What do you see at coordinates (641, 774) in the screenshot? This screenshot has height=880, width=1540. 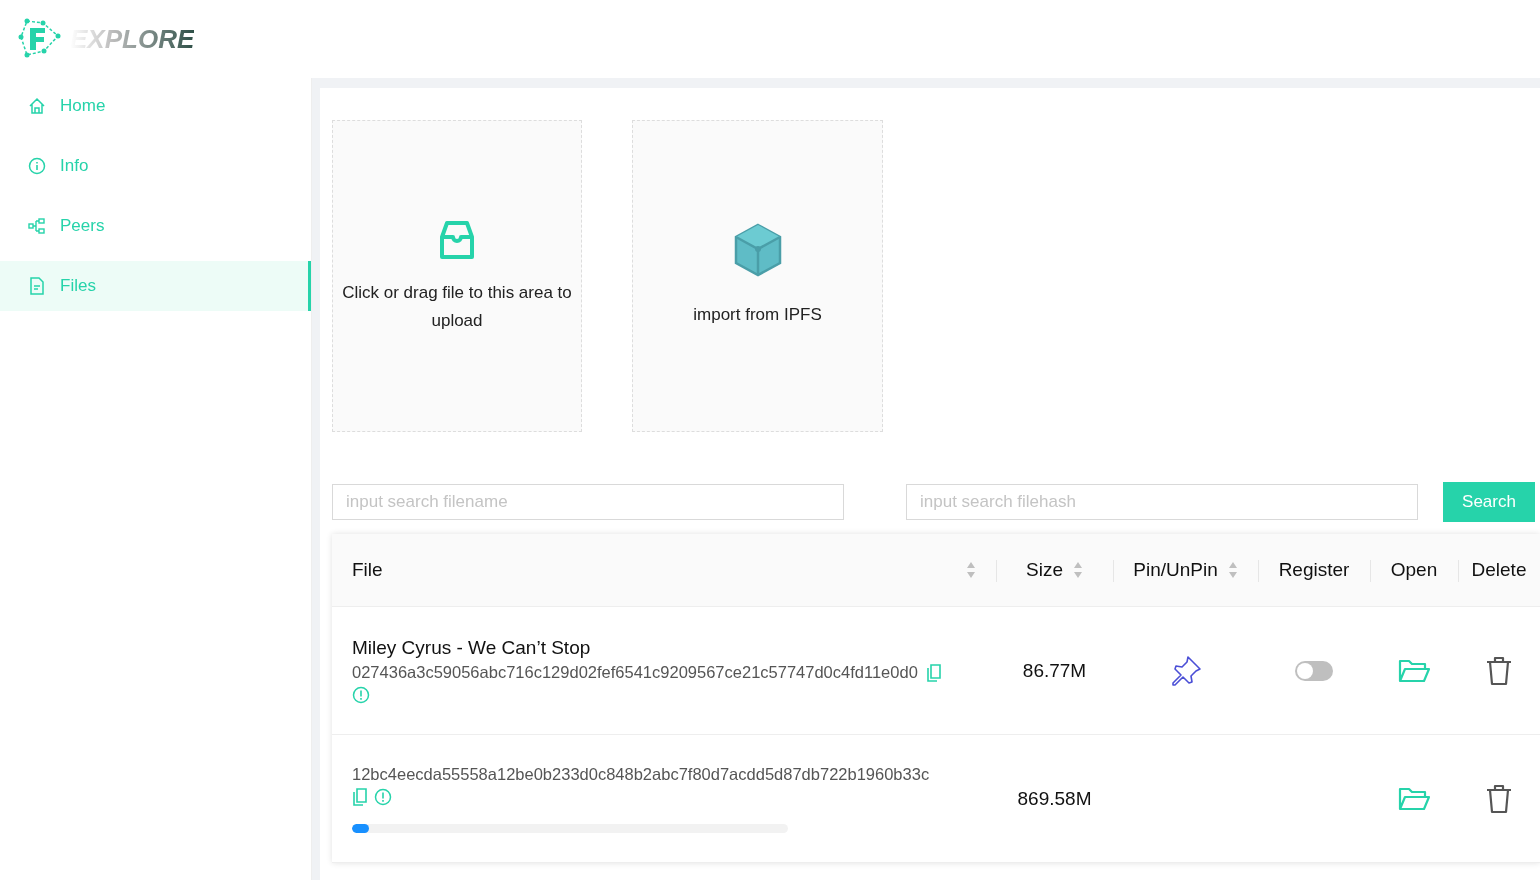 I see `file-hash: 12bc4eecda55558a12be0b233d0c848b2abc7f80d7acdd5d87db722b1960b33c` at bounding box center [641, 774].